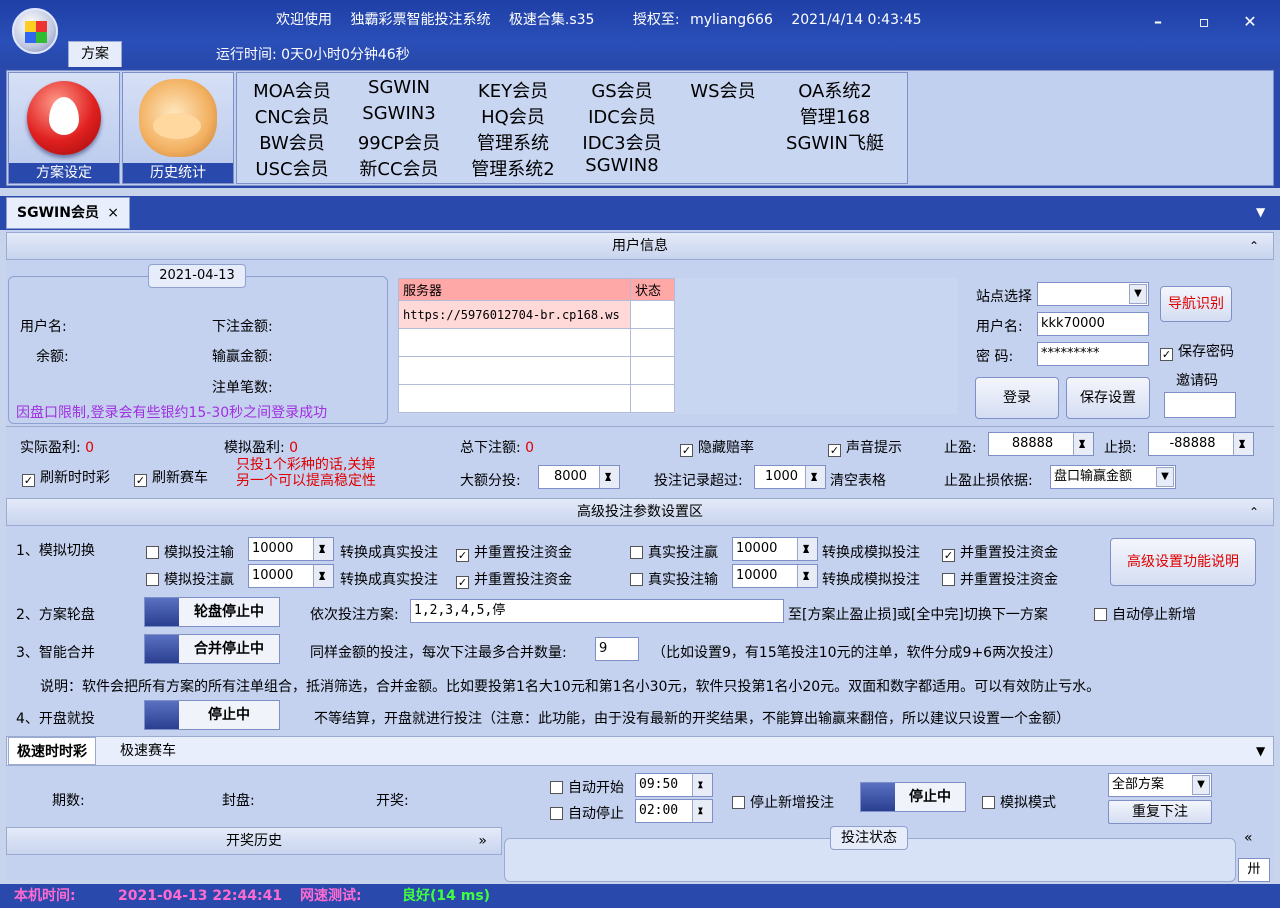 The width and height of the screenshot is (1280, 908). I want to click on auto-start-time: 09:50, so click(674, 785).